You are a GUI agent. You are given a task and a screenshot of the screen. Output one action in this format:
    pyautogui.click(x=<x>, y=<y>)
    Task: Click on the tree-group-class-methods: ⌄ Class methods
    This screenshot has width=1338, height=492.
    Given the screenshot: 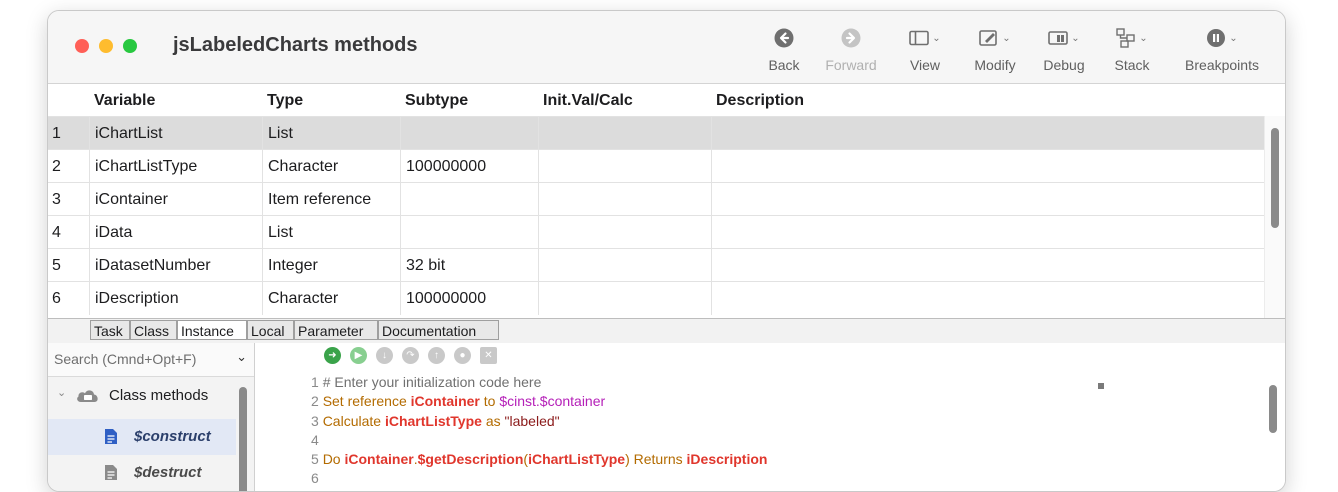 What is the action you would take?
    pyautogui.click(x=143, y=398)
    